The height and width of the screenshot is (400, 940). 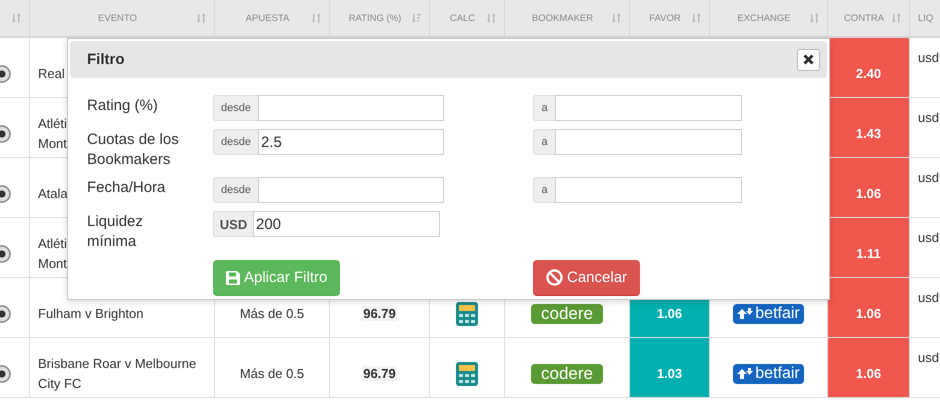 I want to click on column-header: LIQ, so click(x=925, y=19).